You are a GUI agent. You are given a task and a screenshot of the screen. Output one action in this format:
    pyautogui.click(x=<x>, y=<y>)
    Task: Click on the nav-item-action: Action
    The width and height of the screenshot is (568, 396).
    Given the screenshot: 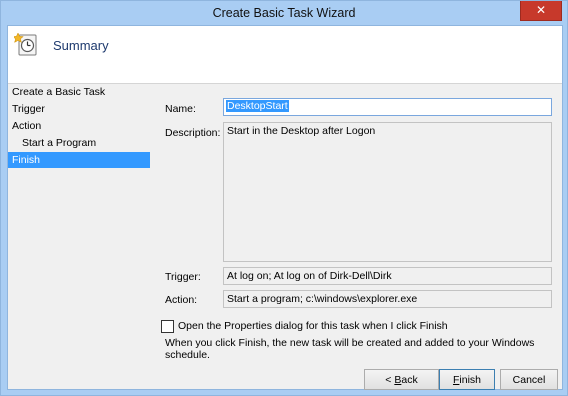 What is the action you would take?
    pyautogui.click(x=79, y=126)
    